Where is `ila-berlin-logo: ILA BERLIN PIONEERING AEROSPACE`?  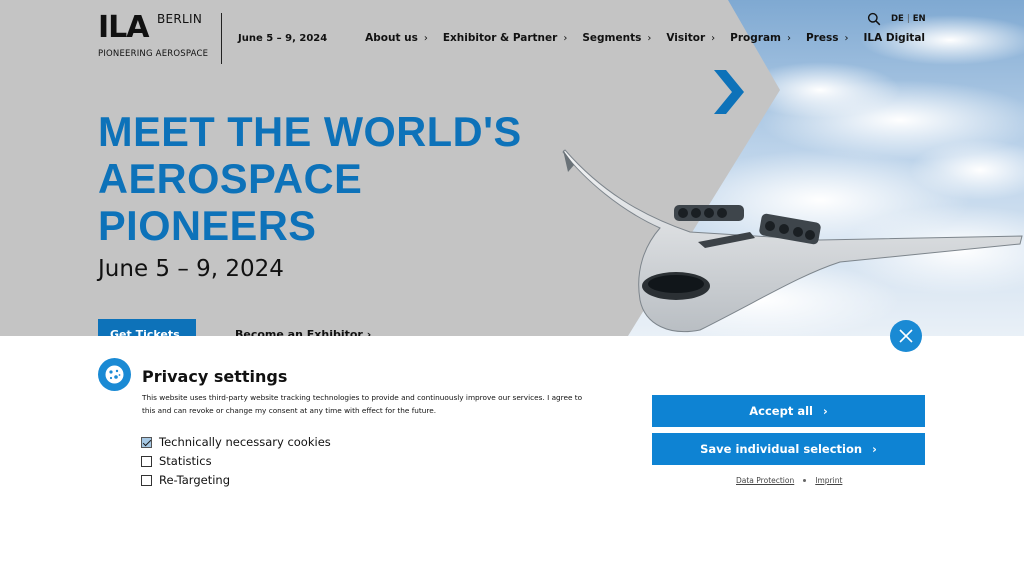
ila-berlin-logo: ILA BERLIN PIONEERING AEROSPACE is located at coordinates (154, 36).